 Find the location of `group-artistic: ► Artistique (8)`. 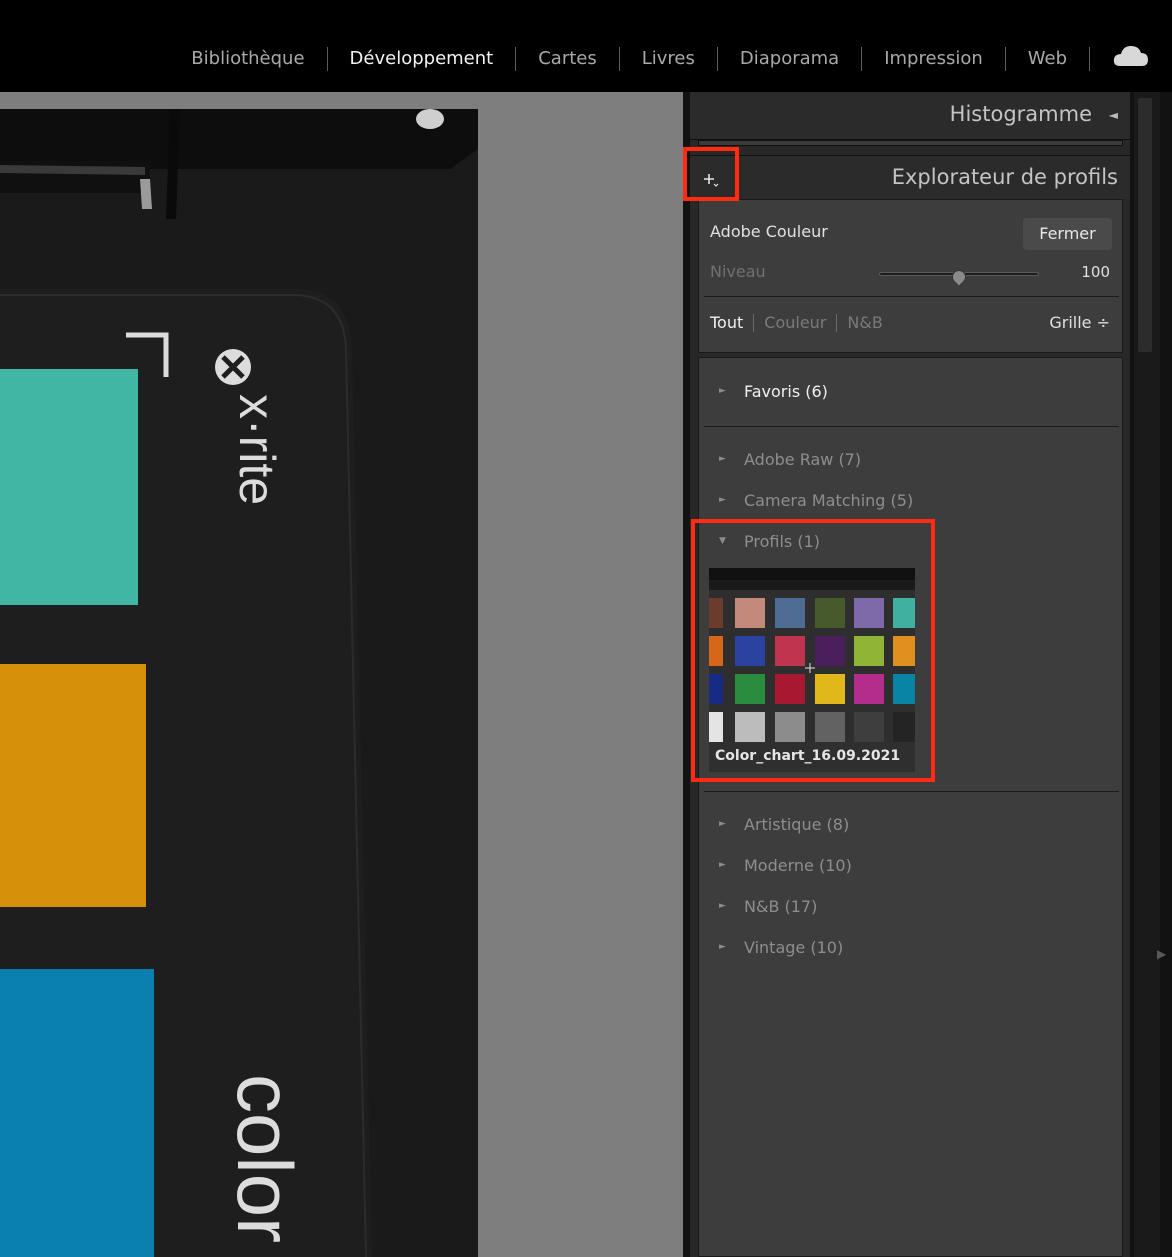

group-artistic: ► Artistique (8) is located at coordinates (911, 826).